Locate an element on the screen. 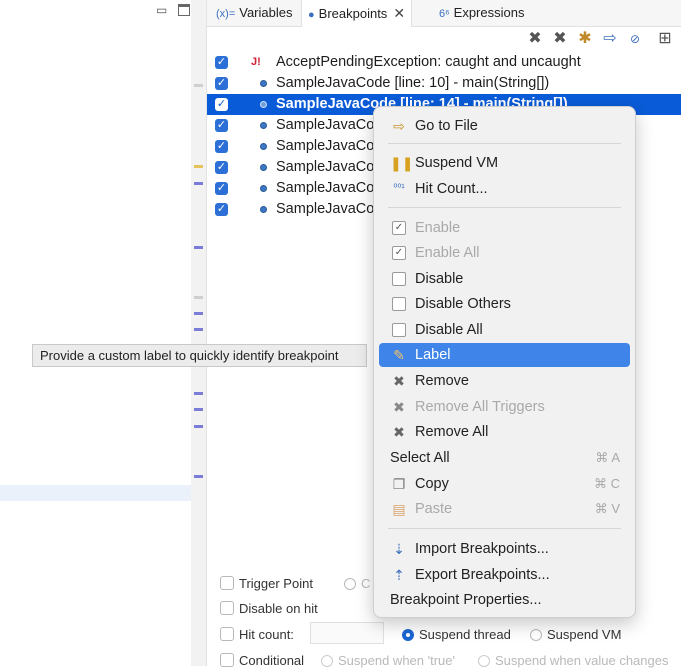 The height and width of the screenshot is (668, 681). menu-item-select-all: Select All ⌘ A is located at coordinates (504, 458).